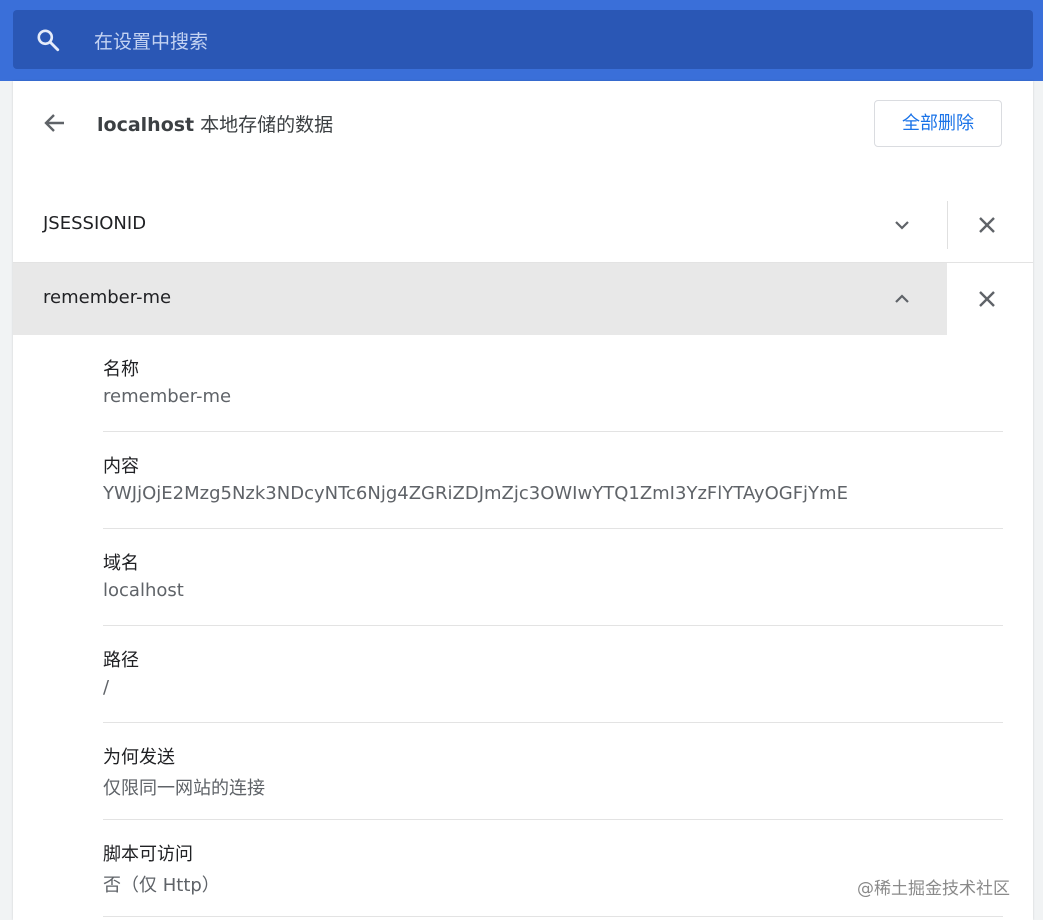 The height and width of the screenshot is (920, 1043). I want to click on arrow-left-icon, so click(55, 123).